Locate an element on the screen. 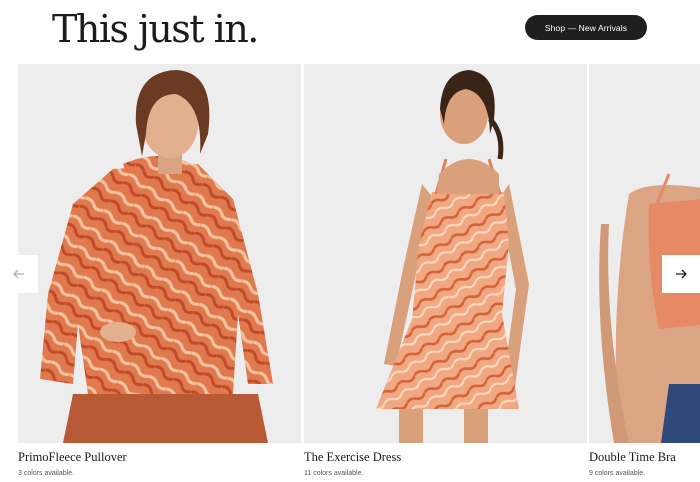 The image size is (700, 482). product-name: Double Time Bra is located at coordinates (632, 457).